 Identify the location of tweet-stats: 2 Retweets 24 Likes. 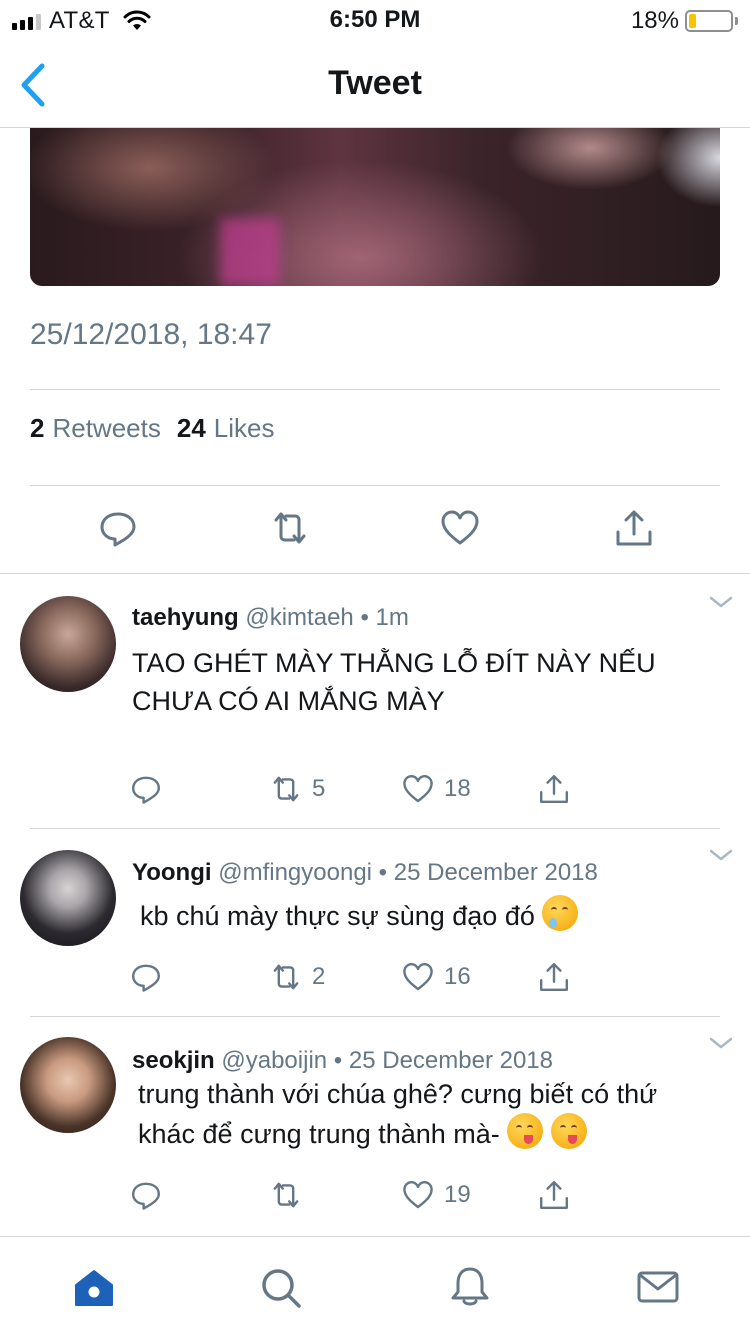
(152, 428).